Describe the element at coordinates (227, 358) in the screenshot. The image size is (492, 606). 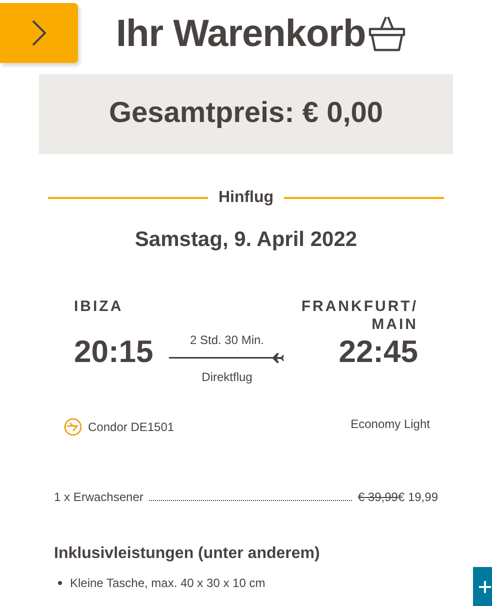
I see `flight-arrow-icon` at that location.